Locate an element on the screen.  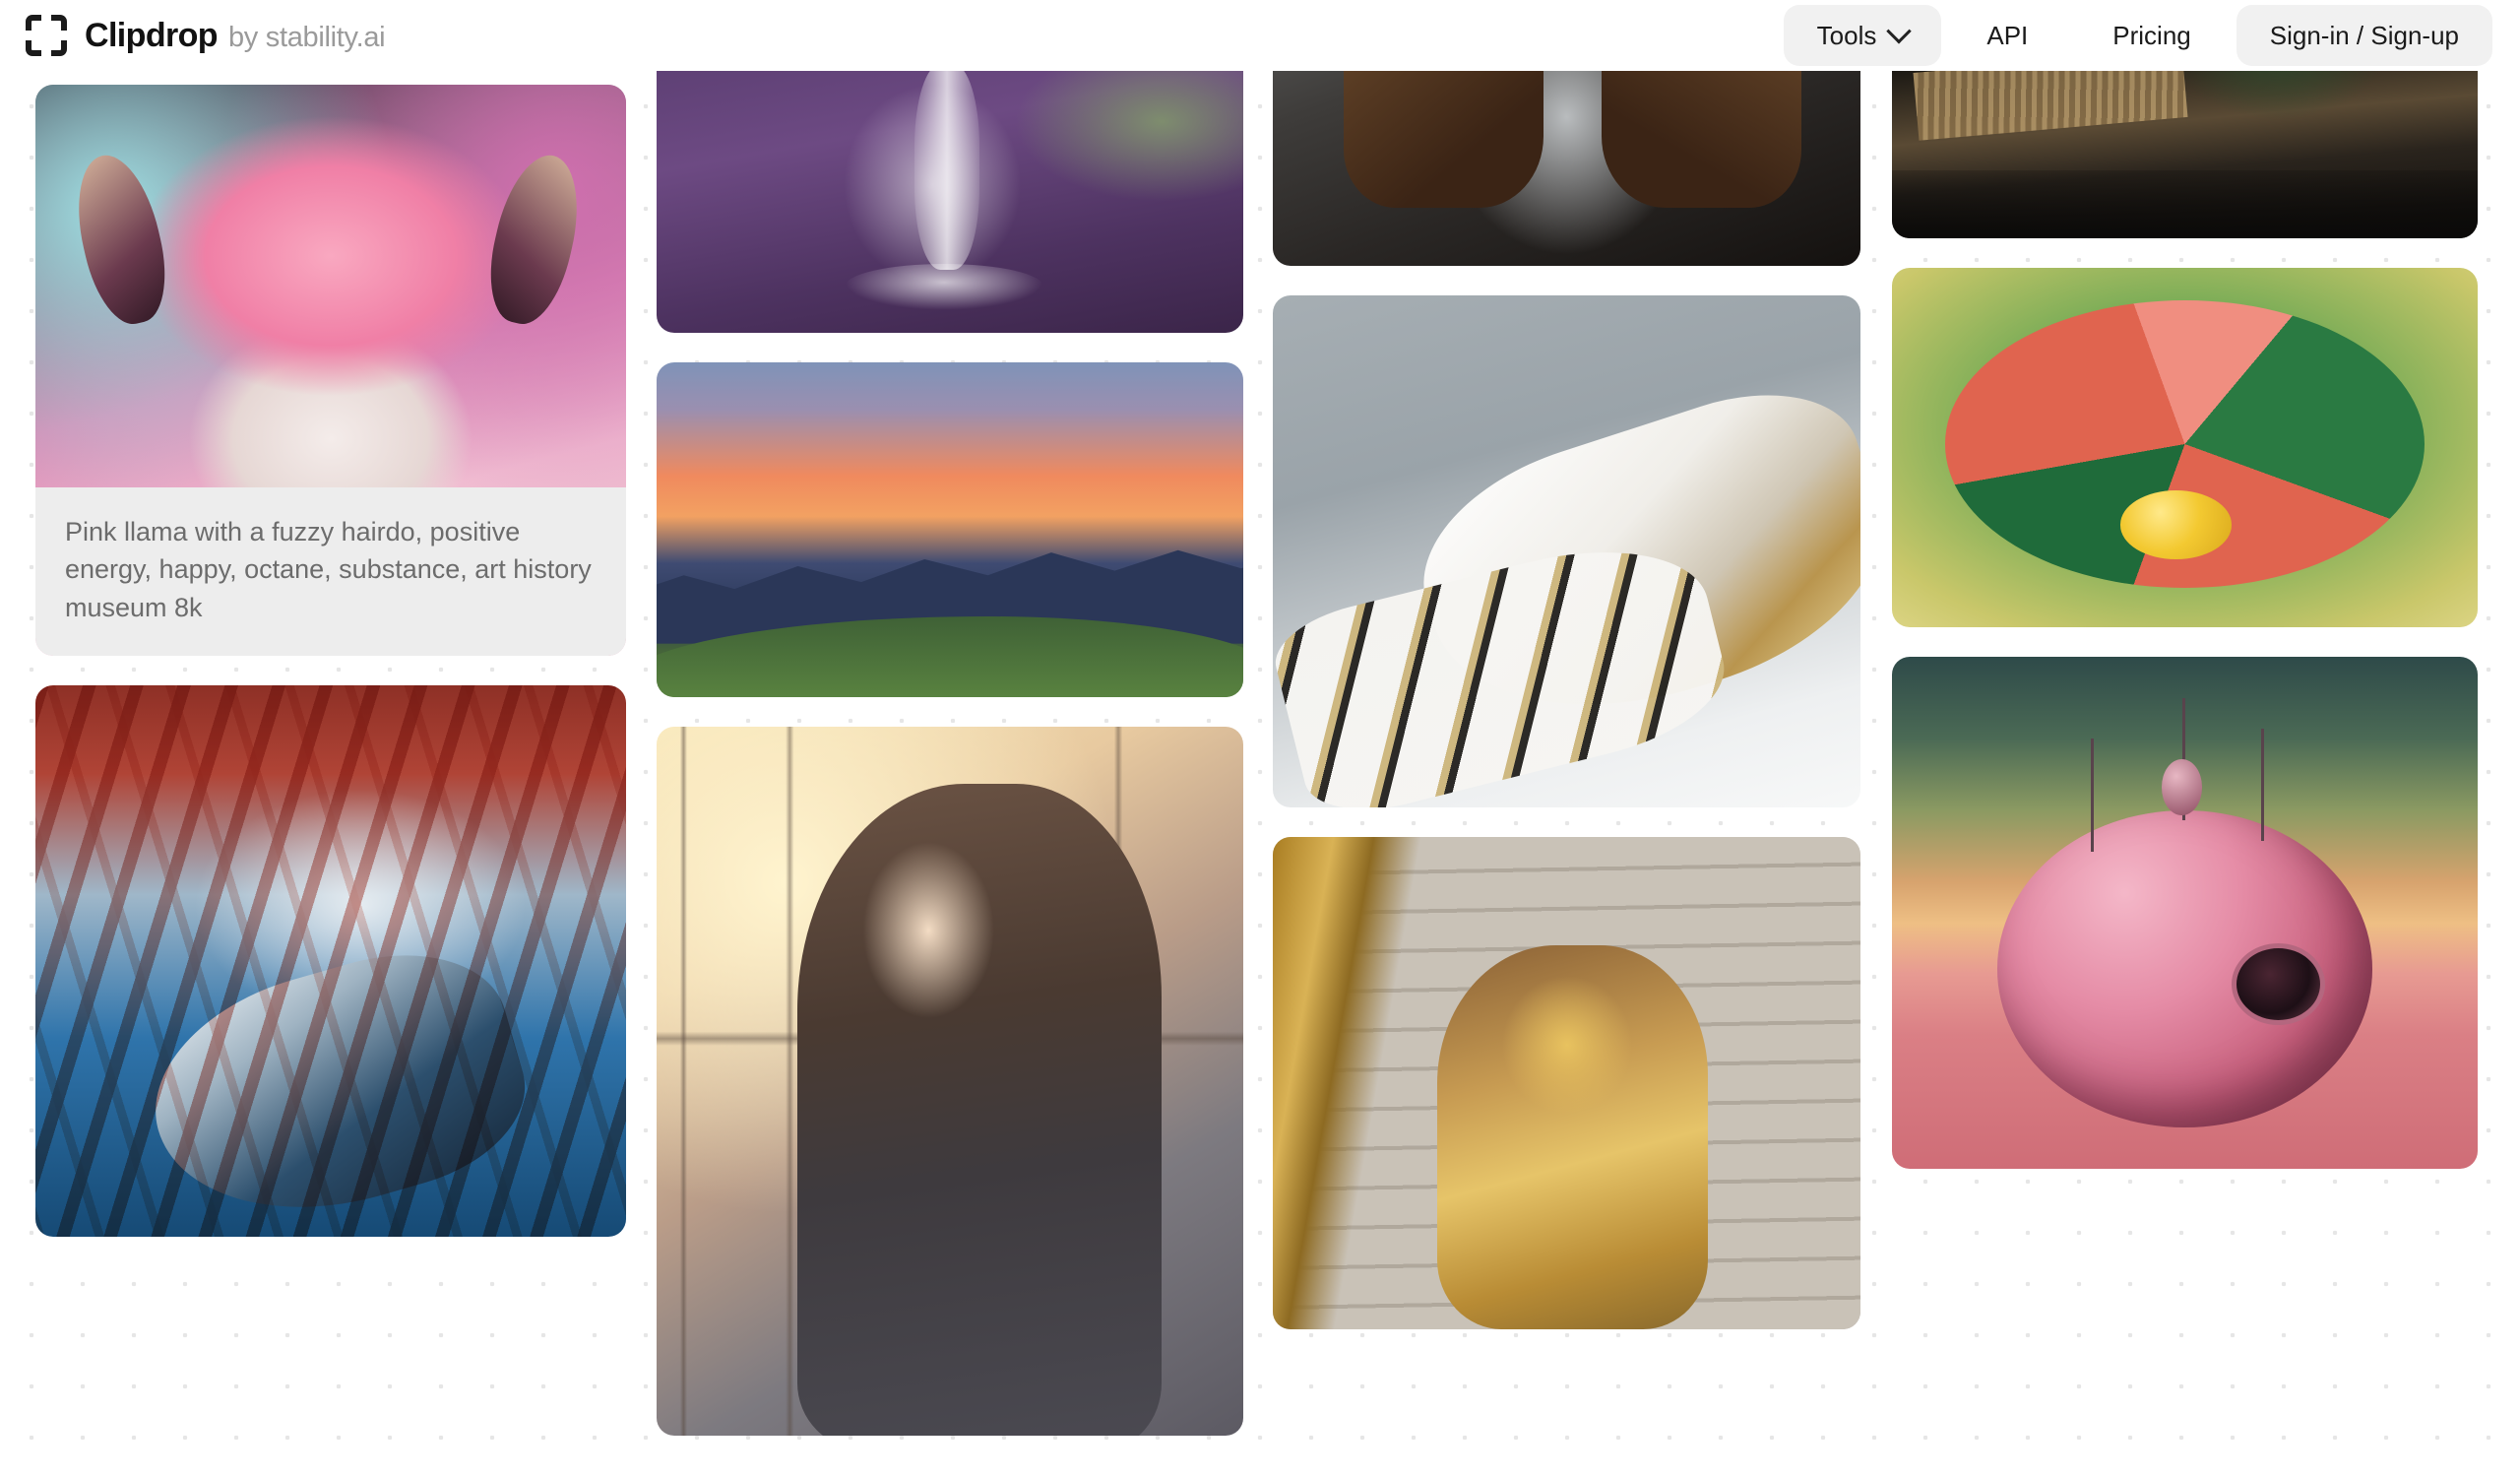
brand-byline: by stability.ai is located at coordinates (306, 37).